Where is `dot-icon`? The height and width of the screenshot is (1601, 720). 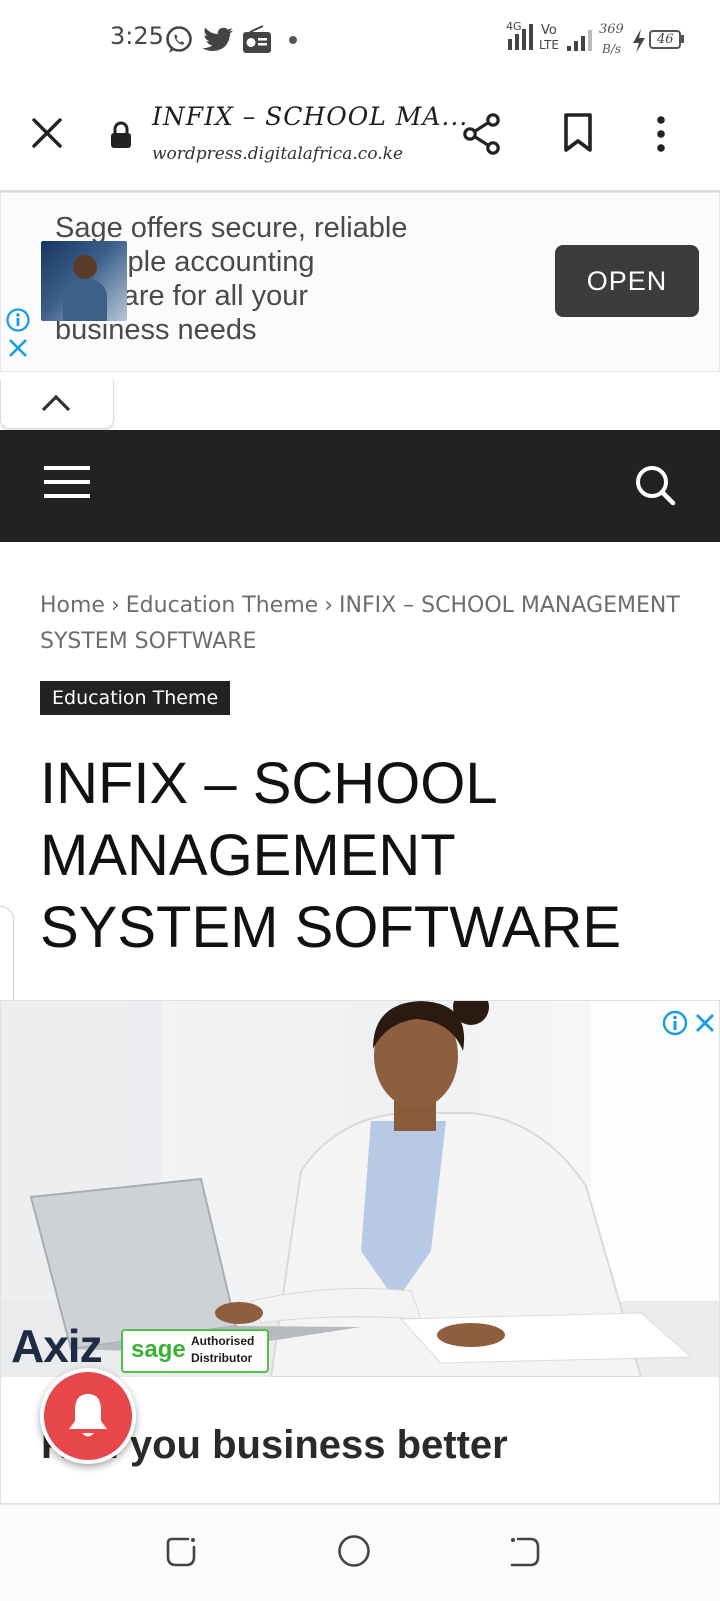 dot-icon is located at coordinates (293, 40).